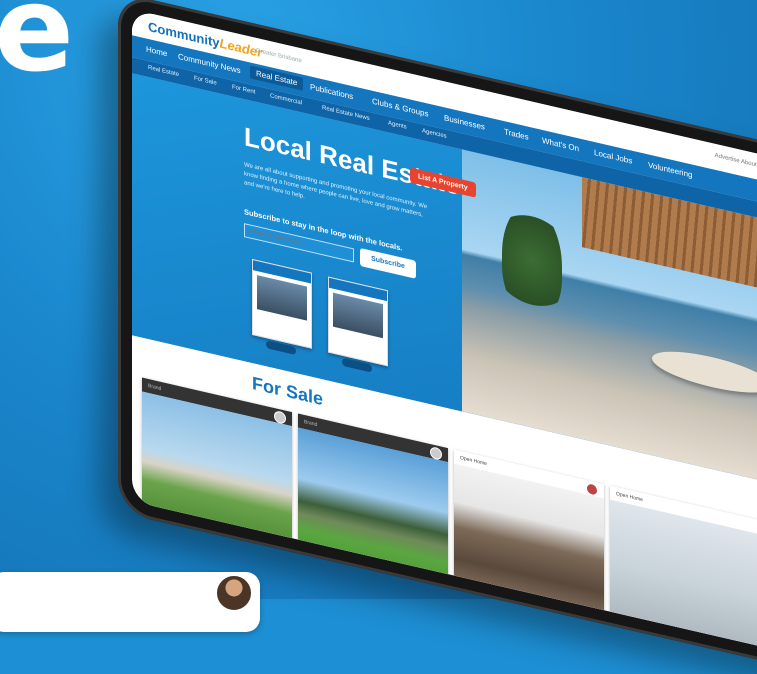 This screenshot has height=674, width=757. I want to click on logo-subtitle: Greater Brisbane, so click(279, 56).